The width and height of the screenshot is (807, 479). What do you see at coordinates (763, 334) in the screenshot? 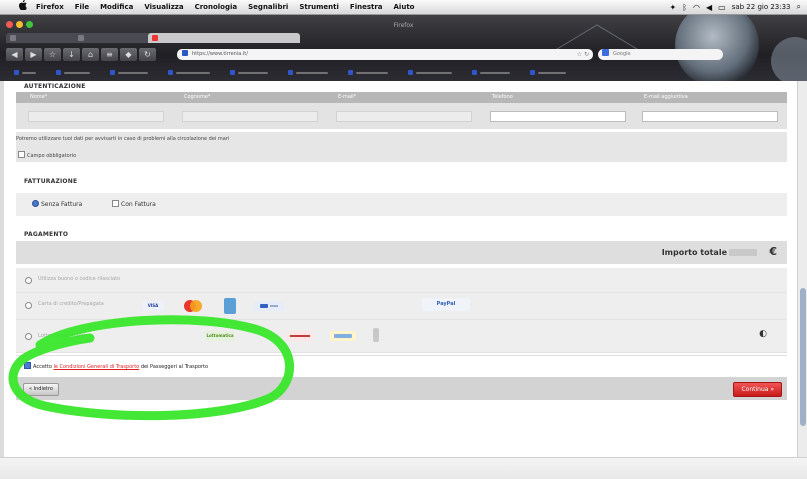
I see `info-icon: ◐` at bounding box center [763, 334].